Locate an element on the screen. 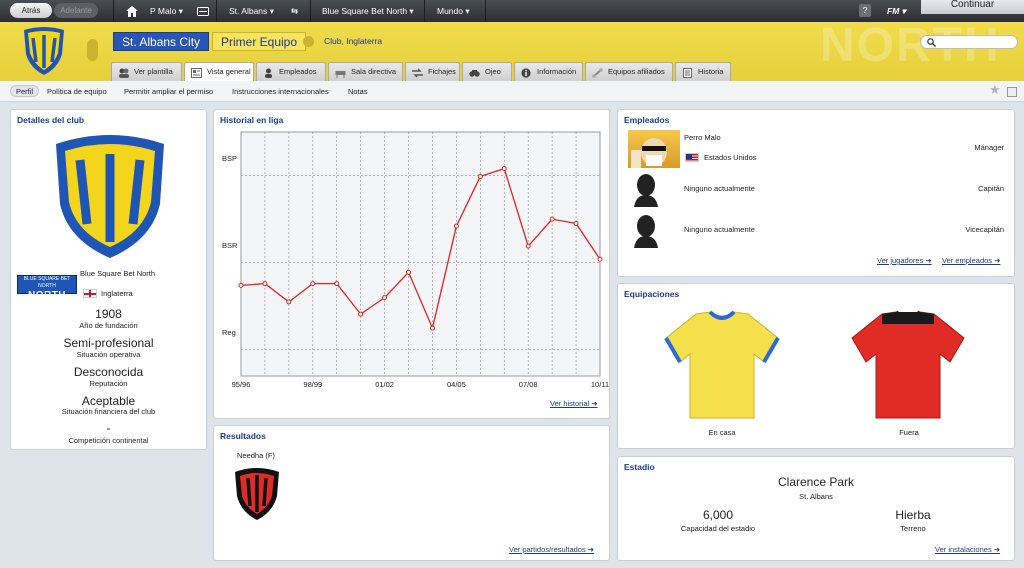 This screenshot has height=568, width=1024. tab-label: Equipos afiliados is located at coordinates (636, 71).